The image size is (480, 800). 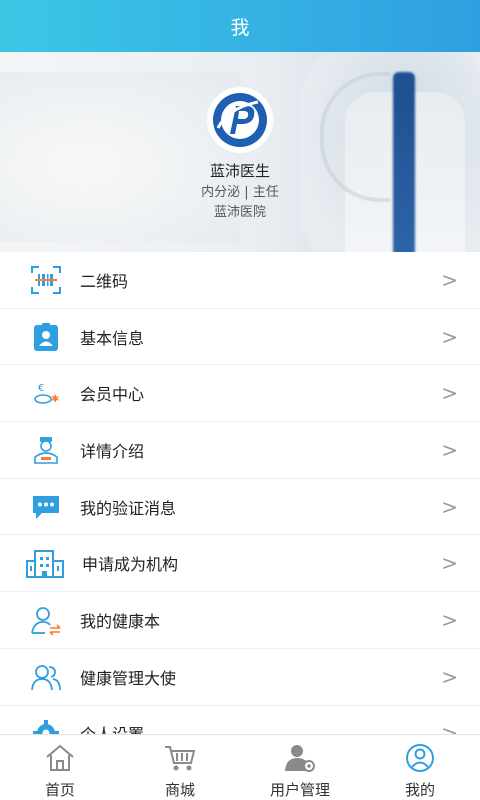 What do you see at coordinates (240, 394) in the screenshot?
I see `menu-item-member-center: € ✱ 会员中心 >` at bounding box center [240, 394].